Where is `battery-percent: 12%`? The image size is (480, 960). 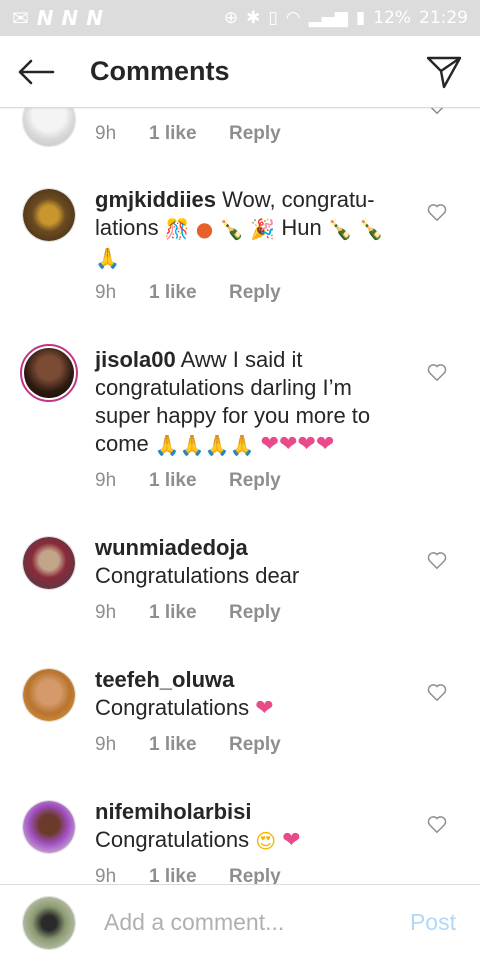 battery-percent: 12% is located at coordinates (392, 18).